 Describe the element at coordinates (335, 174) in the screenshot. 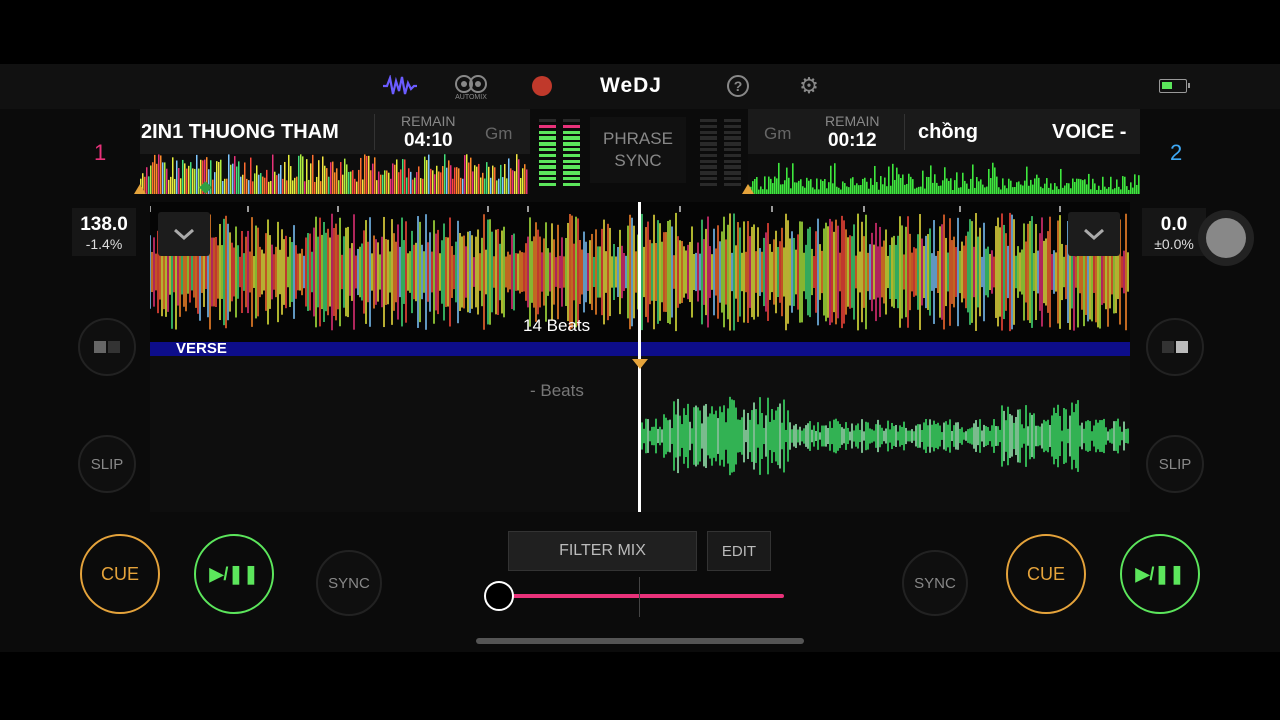

I see `deck1-overview-waveform` at that location.